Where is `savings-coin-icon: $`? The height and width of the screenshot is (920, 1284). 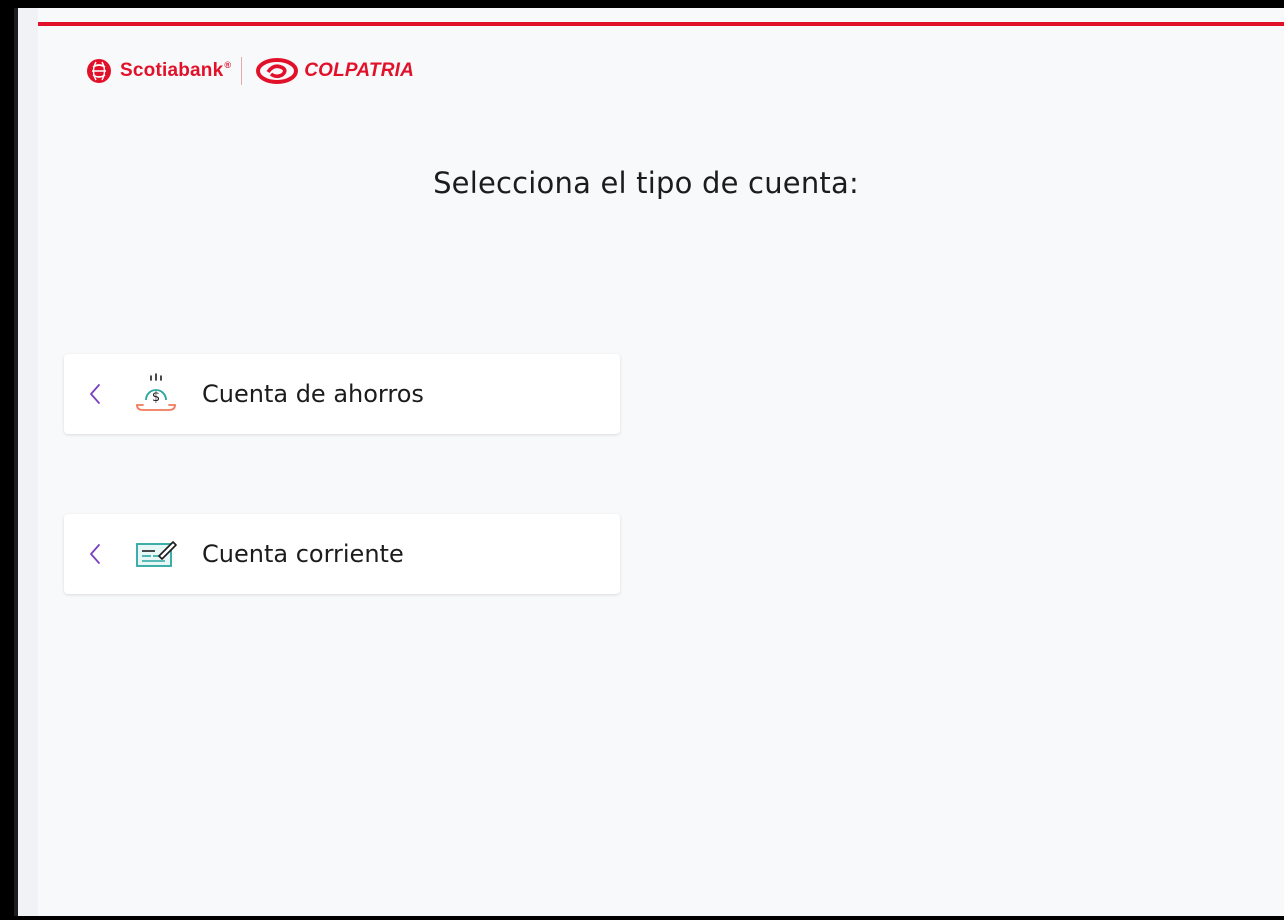 savings-coin-icon: $ is located at coordinates (156, 394).